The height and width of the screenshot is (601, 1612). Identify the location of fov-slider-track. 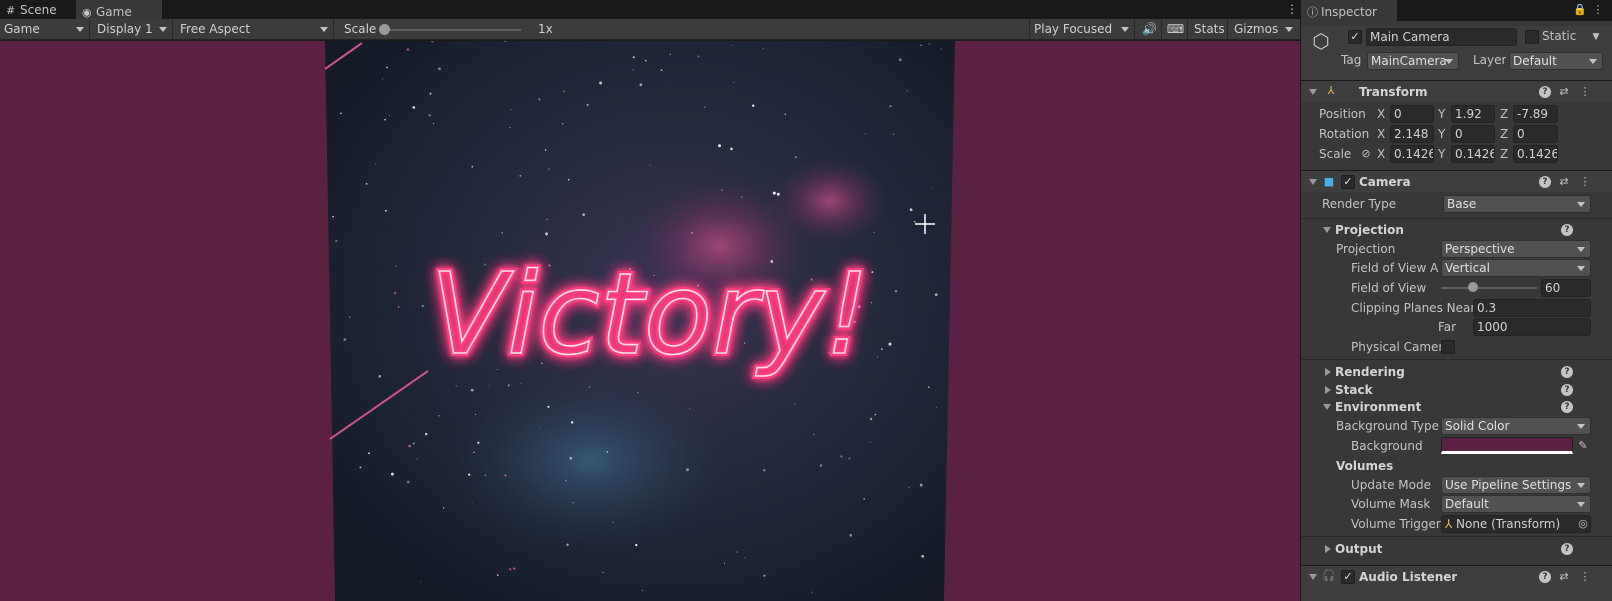
(1489, 288).